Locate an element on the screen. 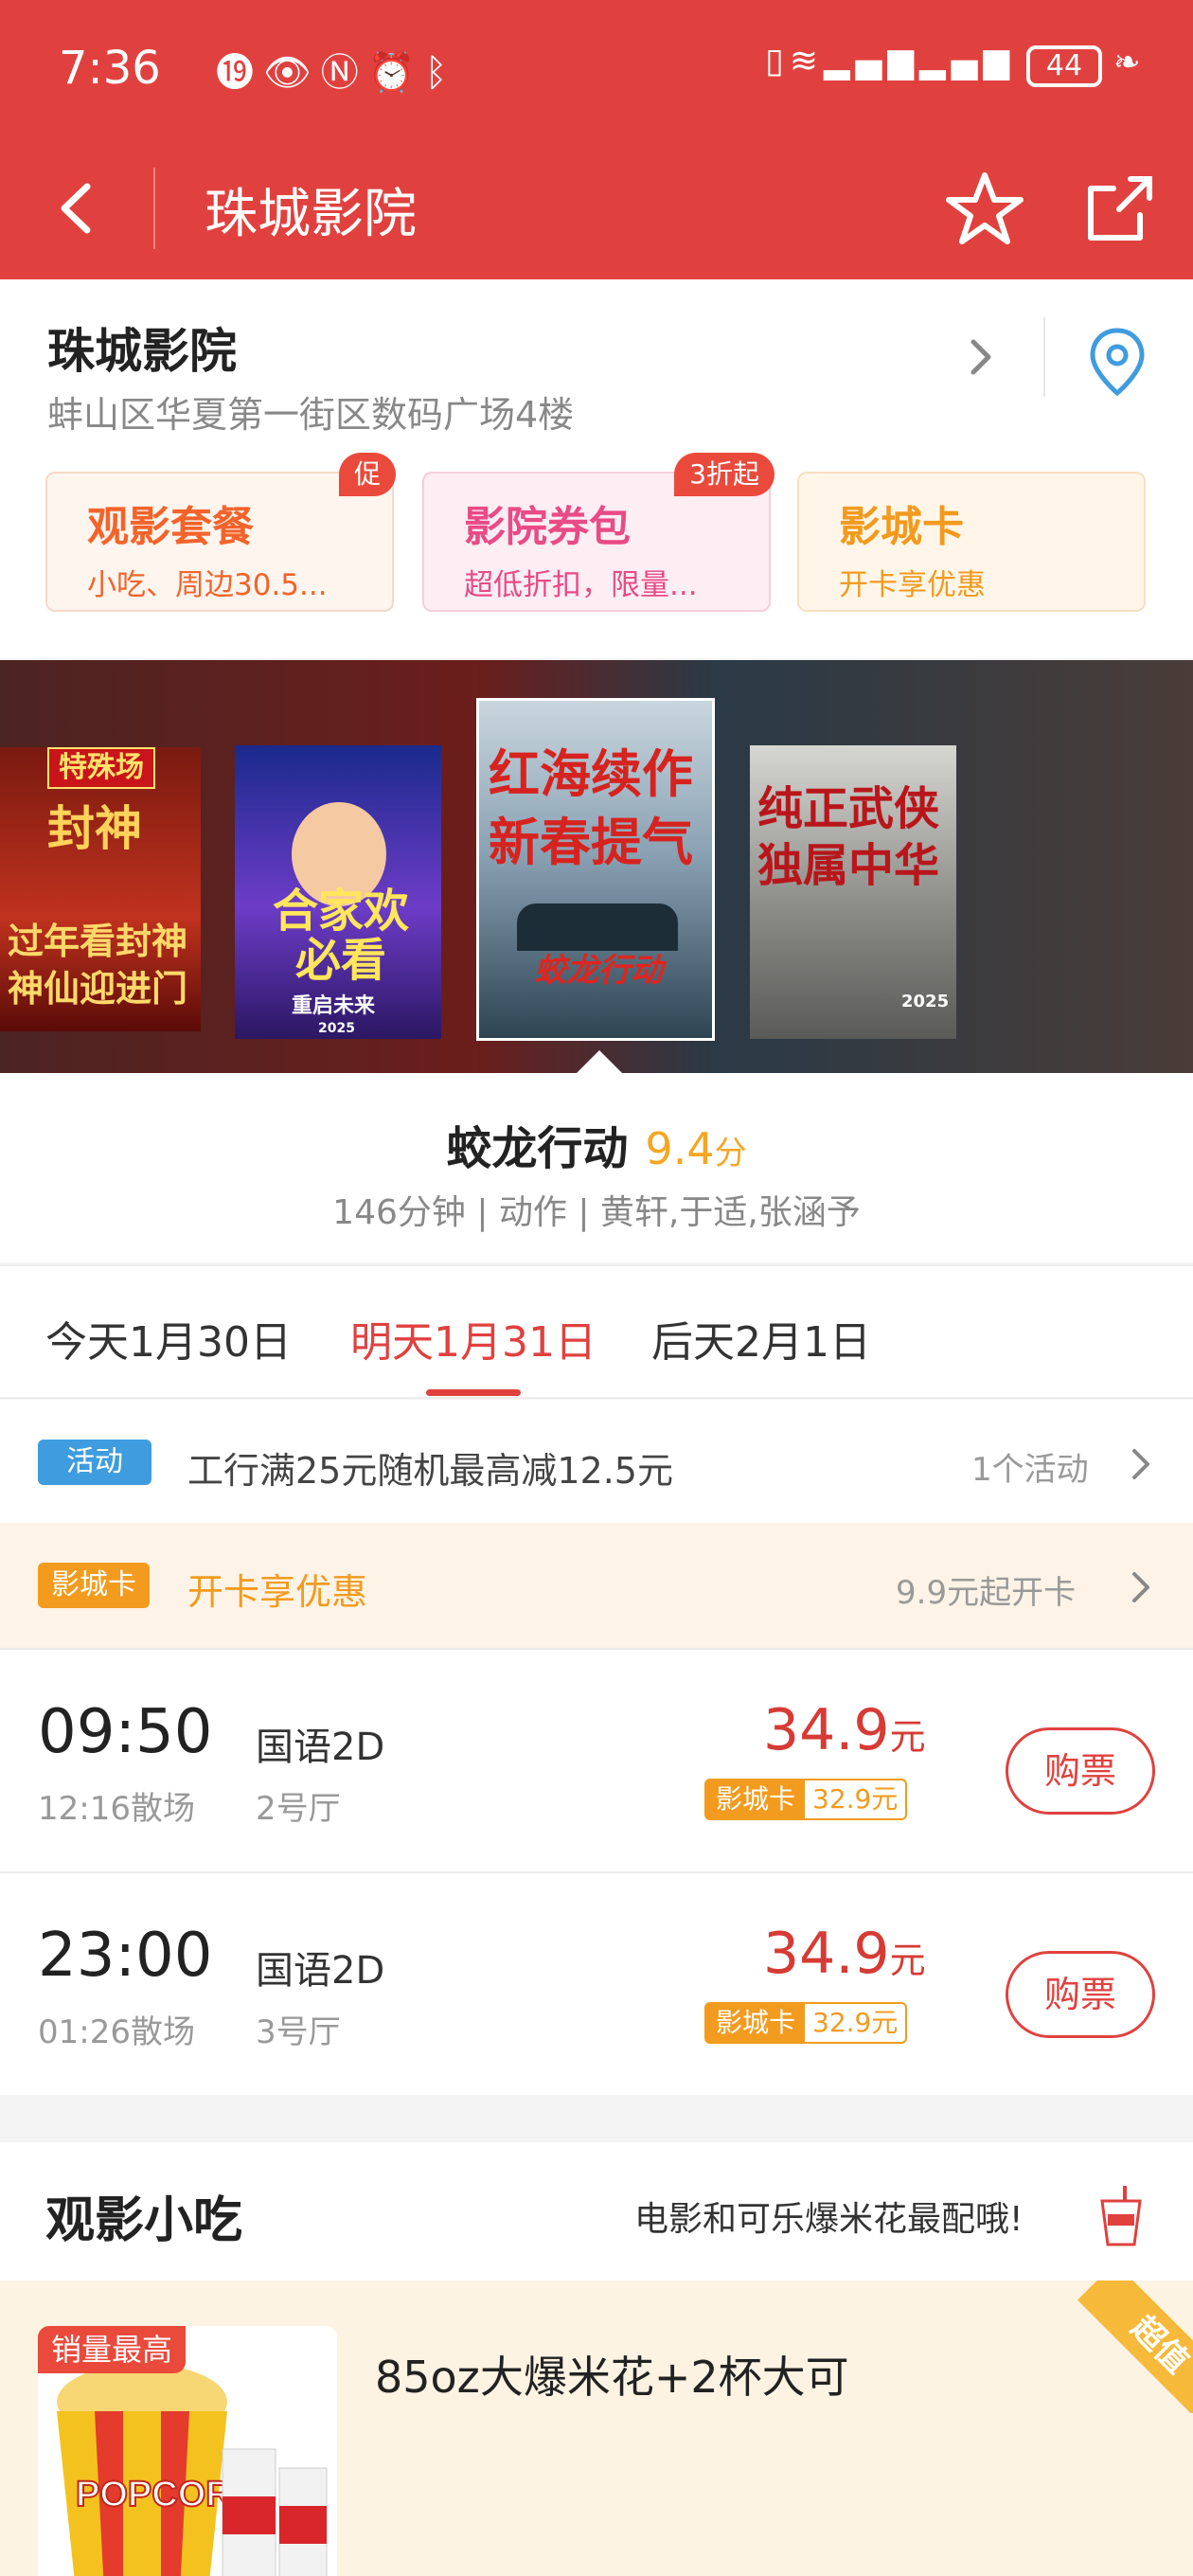 This screenshot has height=2576, width=1193. movie-title-row: 蛟龙行动 9.4分 is located at coordinates (596, 1144).